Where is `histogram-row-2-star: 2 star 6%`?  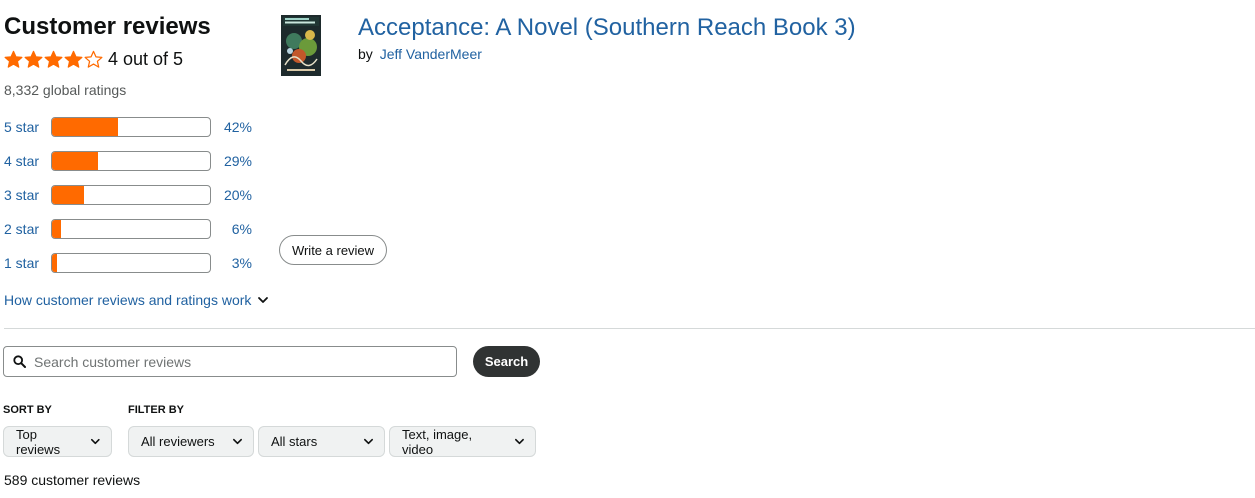 histogram-row-2-star: 2 star 6% is located at coordinates (134, 230).